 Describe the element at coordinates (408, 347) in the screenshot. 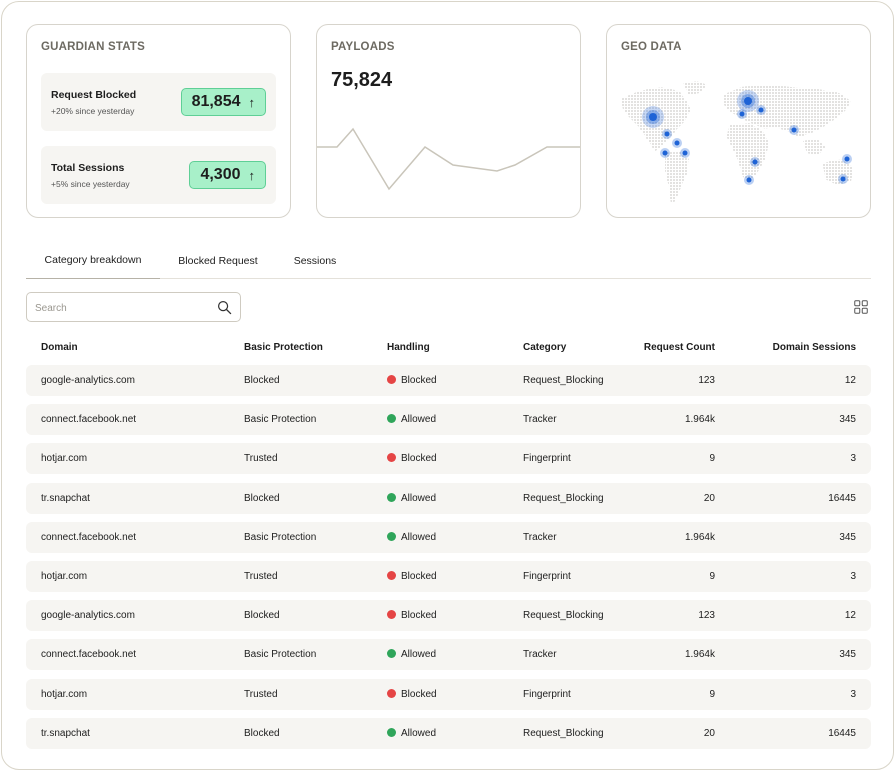

I see `column-header-handling: Handling` at that location.